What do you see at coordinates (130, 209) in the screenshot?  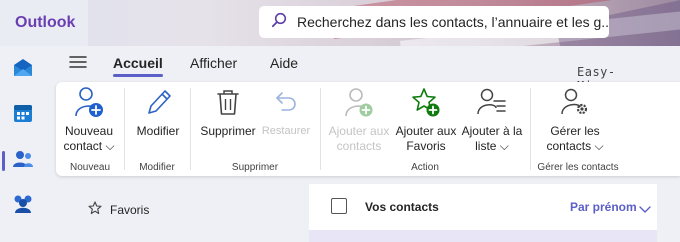 I see `favorites-label: Favoris` at bounding box center [130, 209].